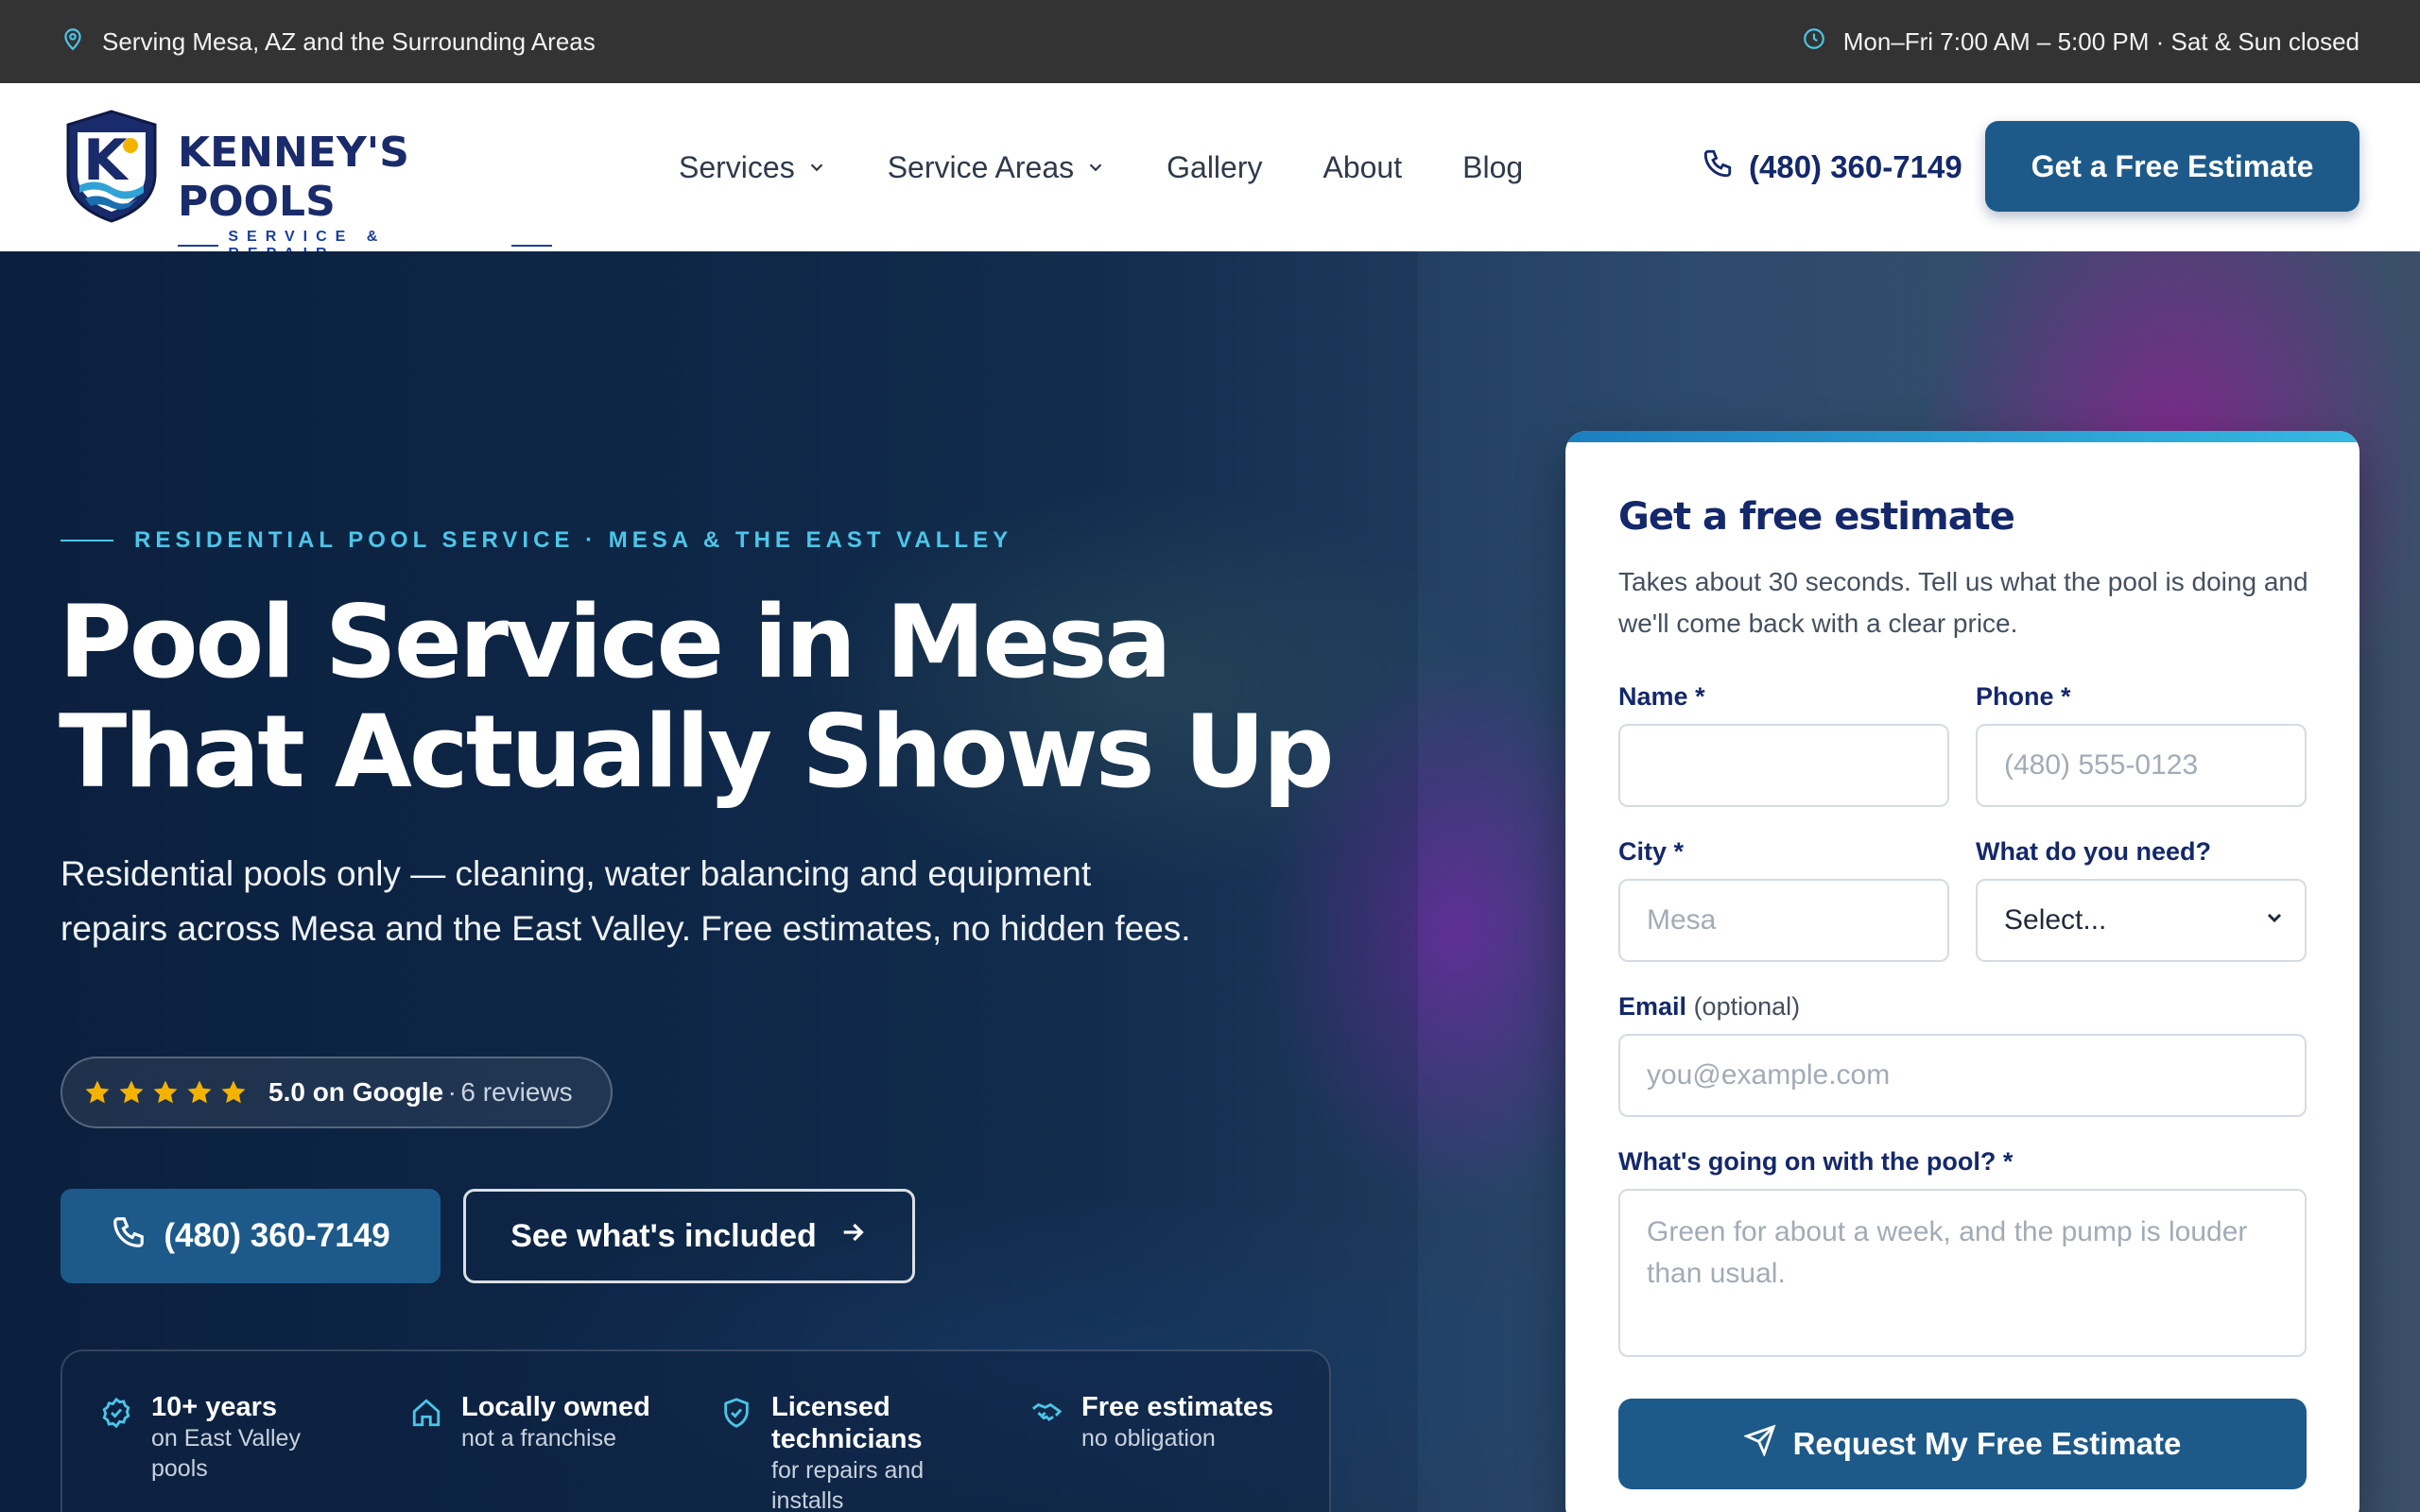  What do you see at coordinates (214, 1407) in the screenshot?
I see `trust-title: 10+ years` at bounding box center [214, 1407].